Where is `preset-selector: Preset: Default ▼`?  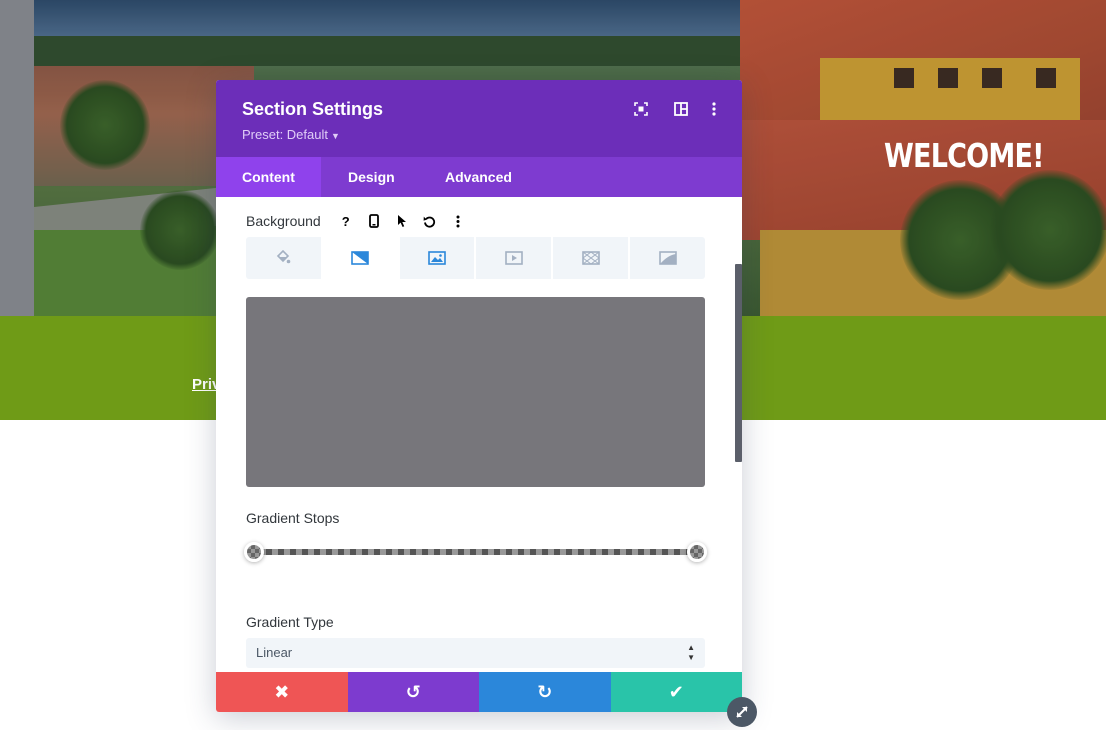 preset-selector: Preset: Default ▼ is located at coordinates (291, 134).